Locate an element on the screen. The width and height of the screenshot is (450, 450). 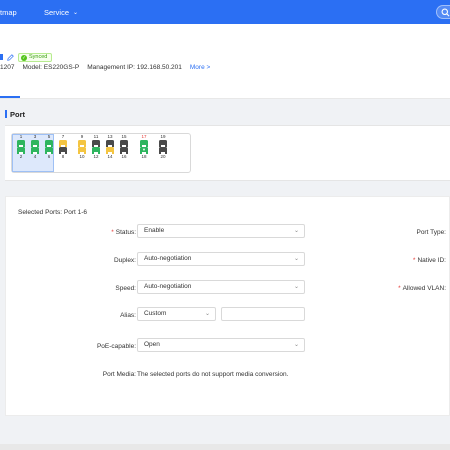
port-15: 15 is located at coordinates (124, 140).